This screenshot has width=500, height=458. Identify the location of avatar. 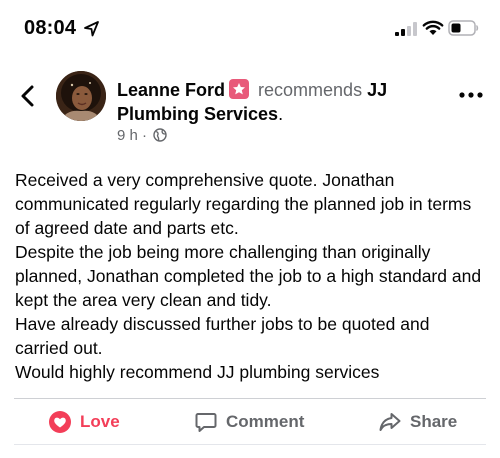
(81, 96).